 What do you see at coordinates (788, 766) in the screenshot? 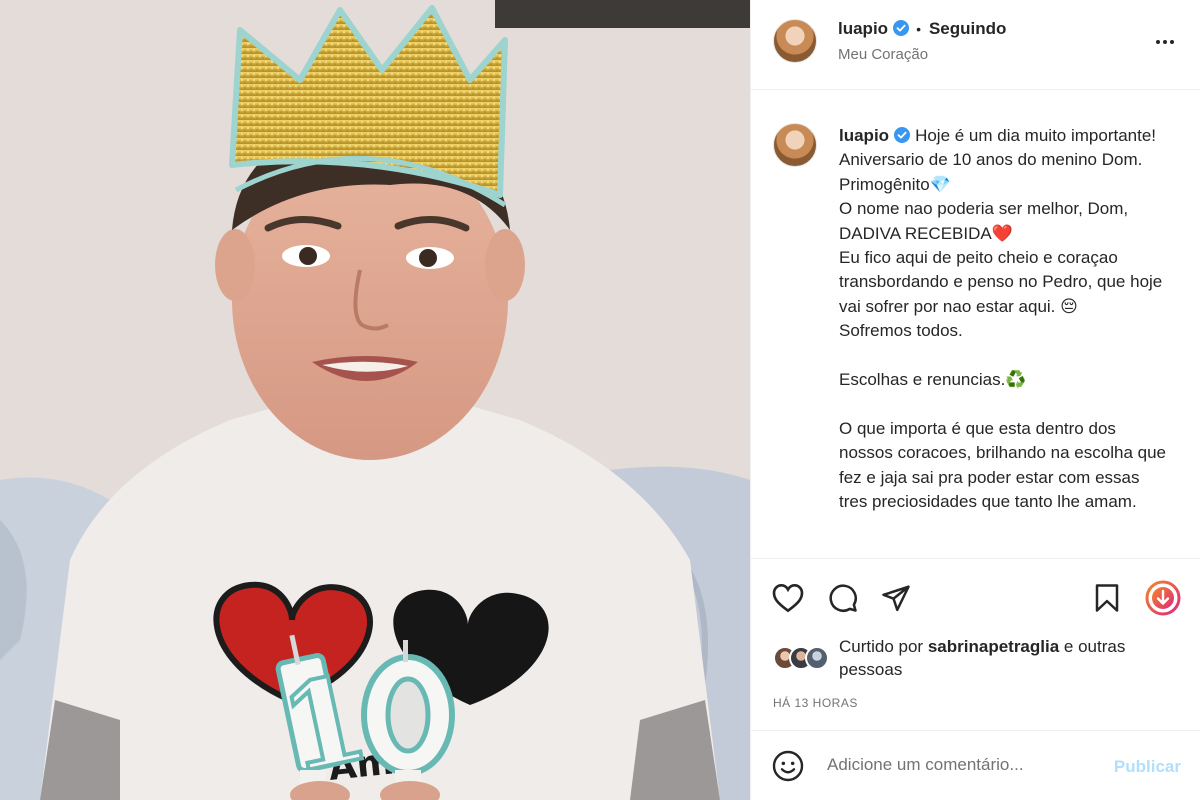
I see `smiley-icon` at bounding box center [788, 766].